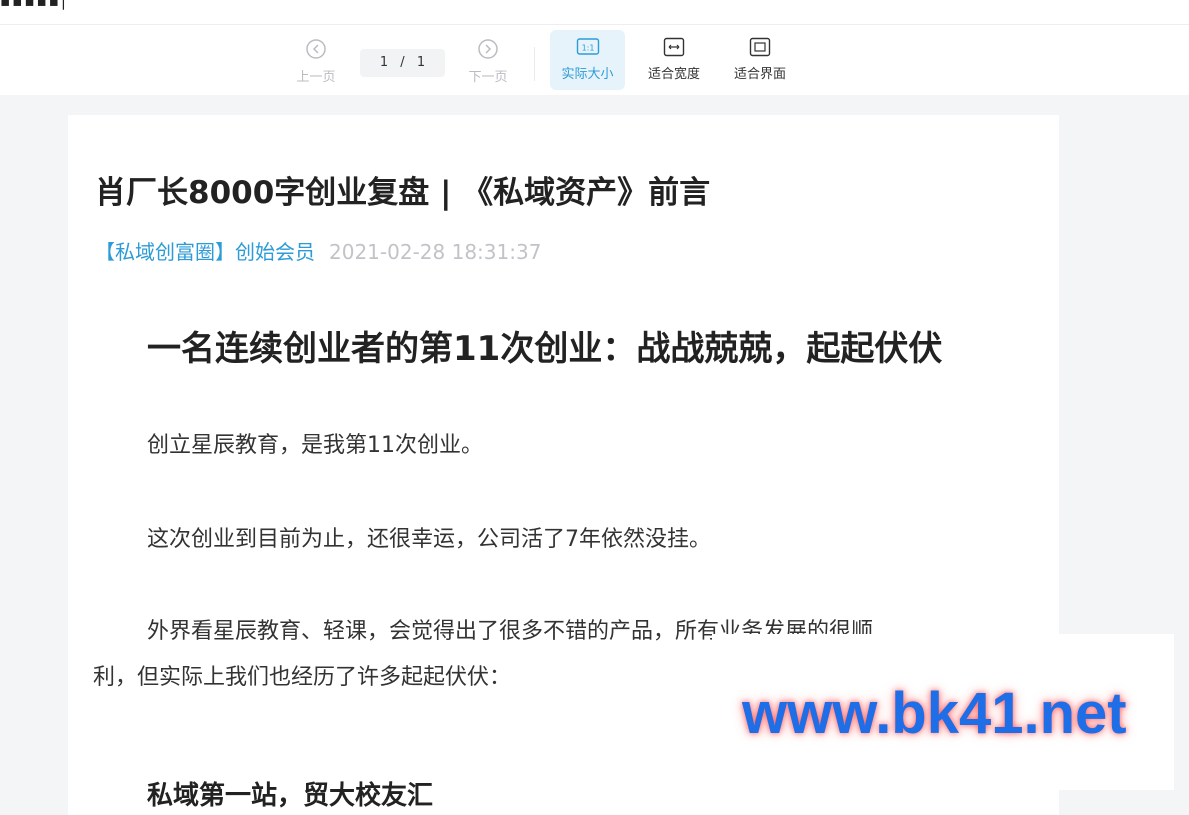 This screenshot has width=1189, height=815. I want to click on page-indicator: 1 / 1, so click(402, 63).